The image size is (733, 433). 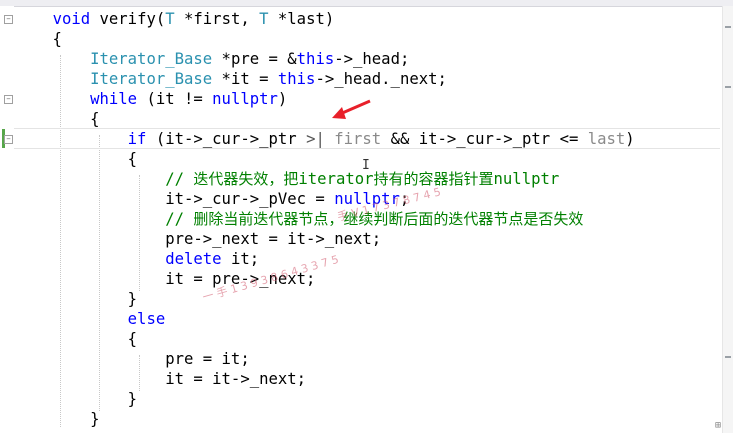 What do you see at coordinates (381, 79) in the screenshot?
I see `code-token: ->_head._next;` at bounding box center [381, 79].